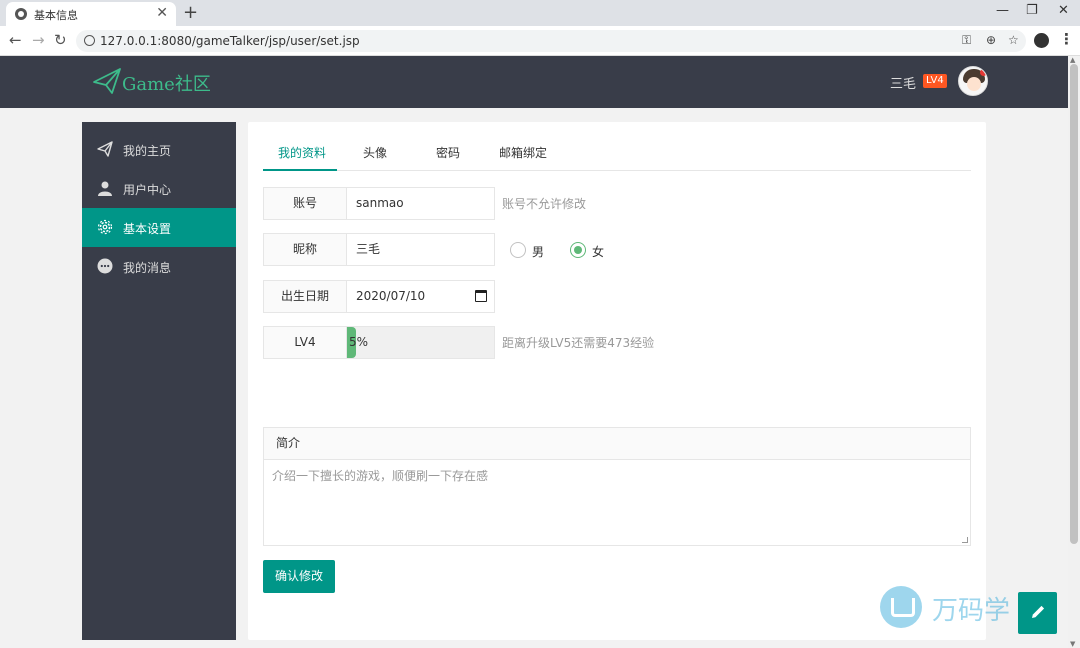 This screenshot has height=648, width=1080. I want to click on scroll-thumb, so click(1074, 304).